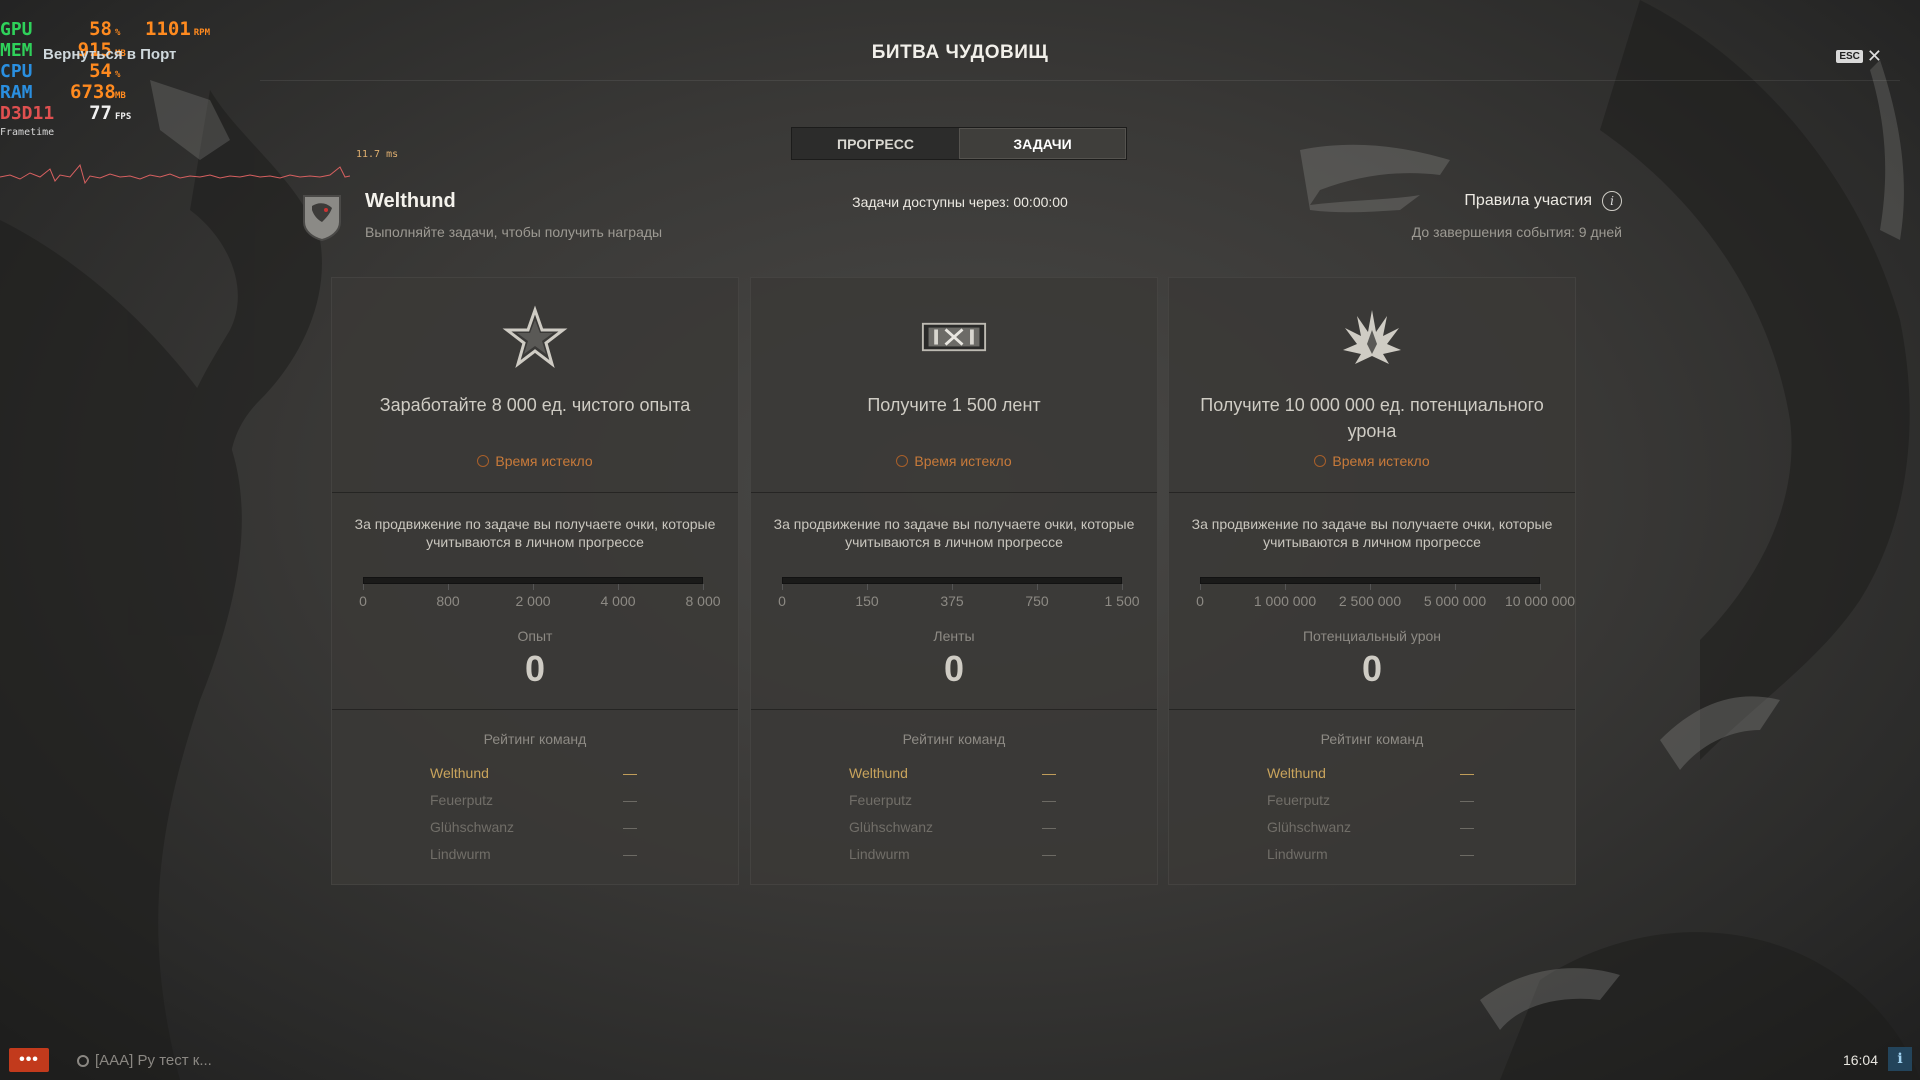 Image resolution: width=1920 pixels, height=1080 pixels. What do you see at coordinates (1042, 143) in the screenshot?
I see `tab-tasks: ЗАДАЧИ` at bounding box center [1042, 143].